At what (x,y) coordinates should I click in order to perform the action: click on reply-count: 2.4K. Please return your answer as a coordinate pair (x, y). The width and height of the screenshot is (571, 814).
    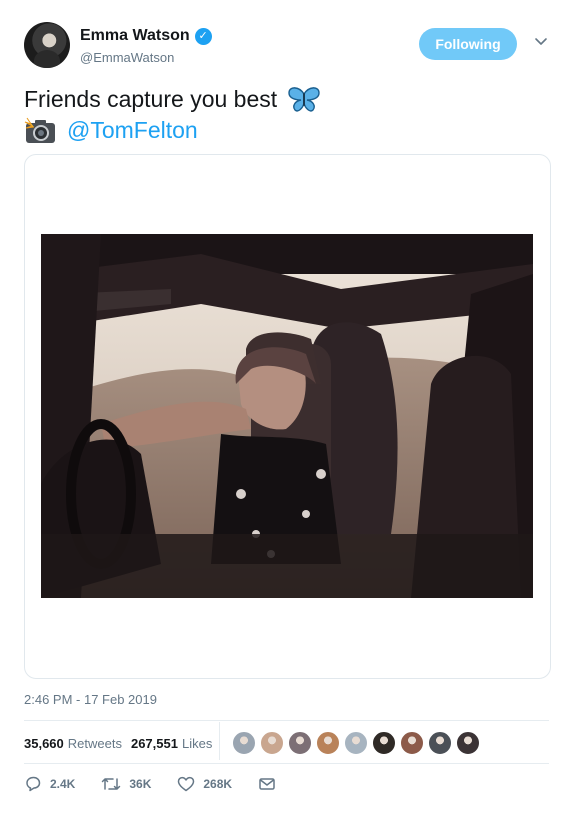
    Looking at the image, I should click on (63, 784).